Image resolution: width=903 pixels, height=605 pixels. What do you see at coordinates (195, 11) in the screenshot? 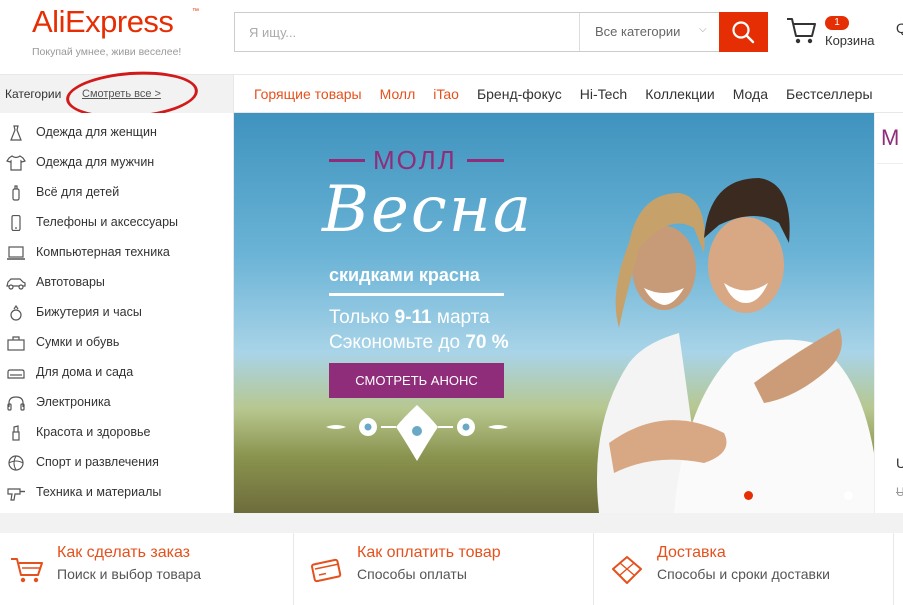
I see `logo-trademark: ™` at bounding box center [195, 11].